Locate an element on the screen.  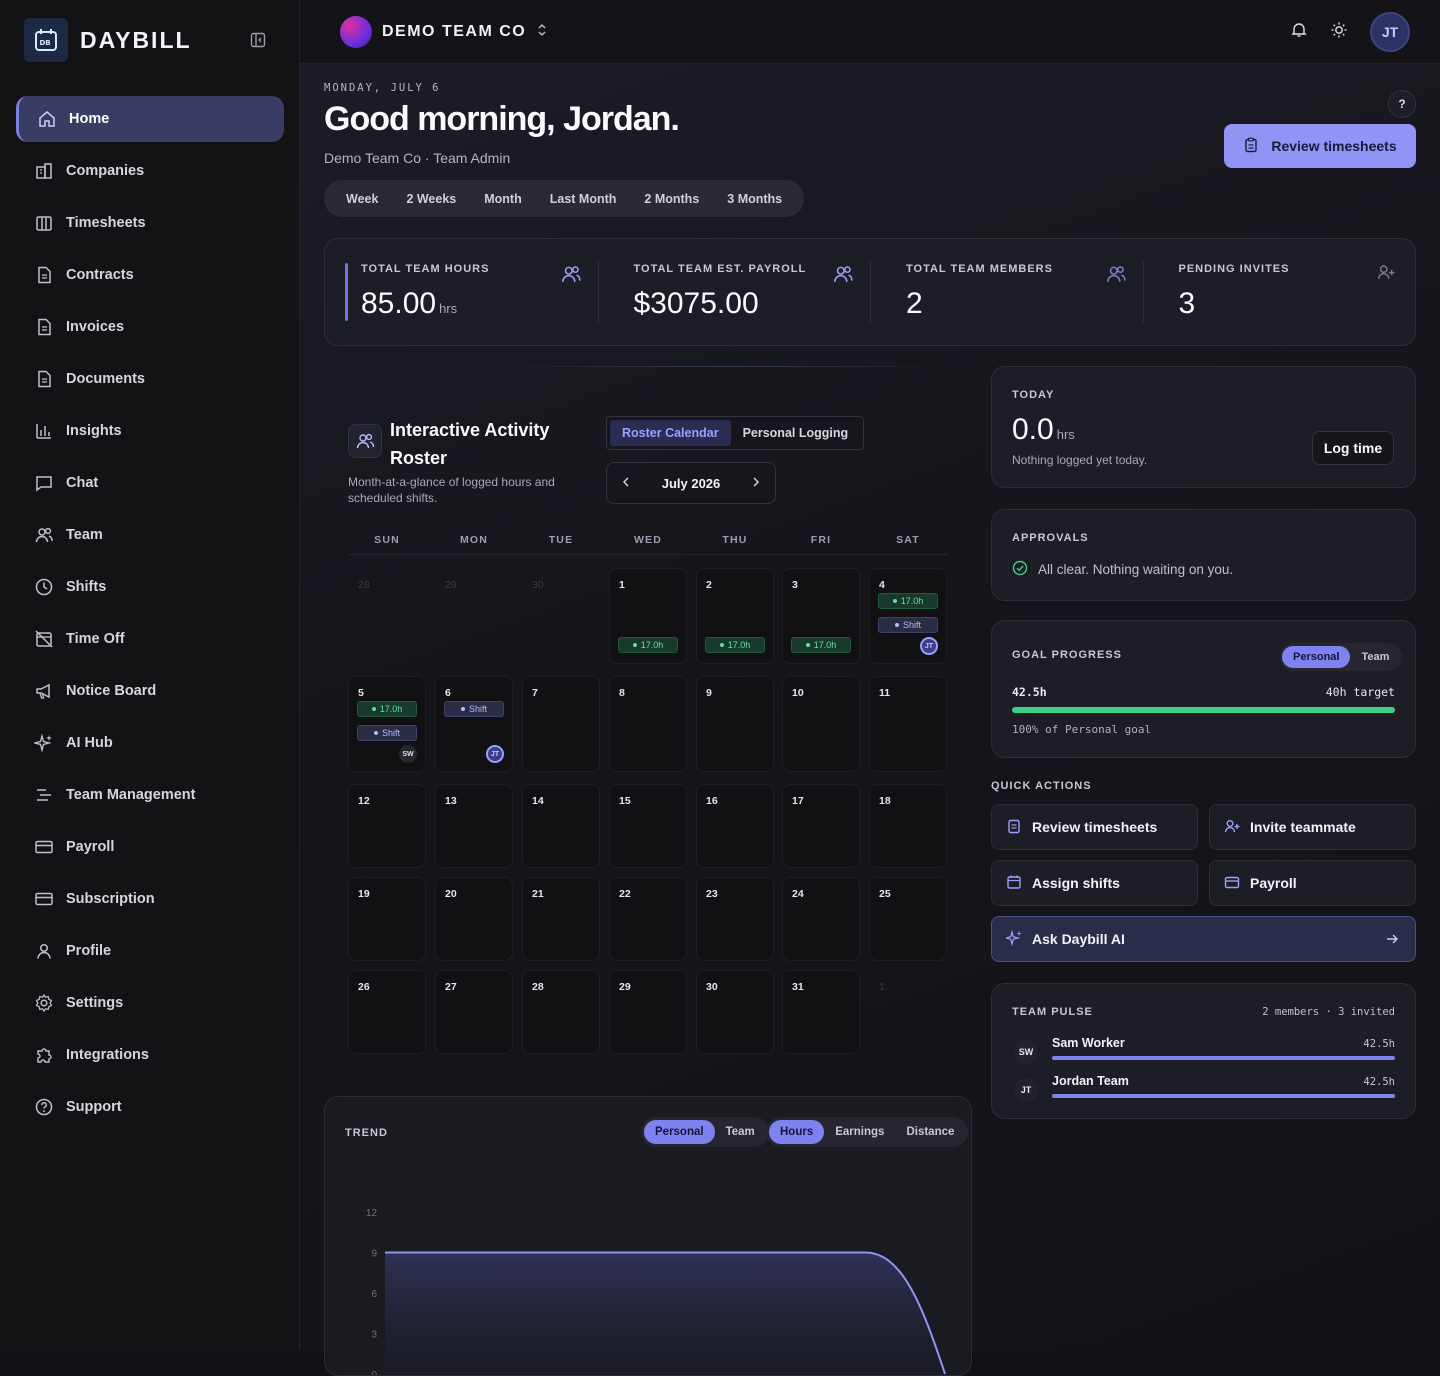
calendar-day-cell: 3 17.0h is located at coordinates (821, 616).